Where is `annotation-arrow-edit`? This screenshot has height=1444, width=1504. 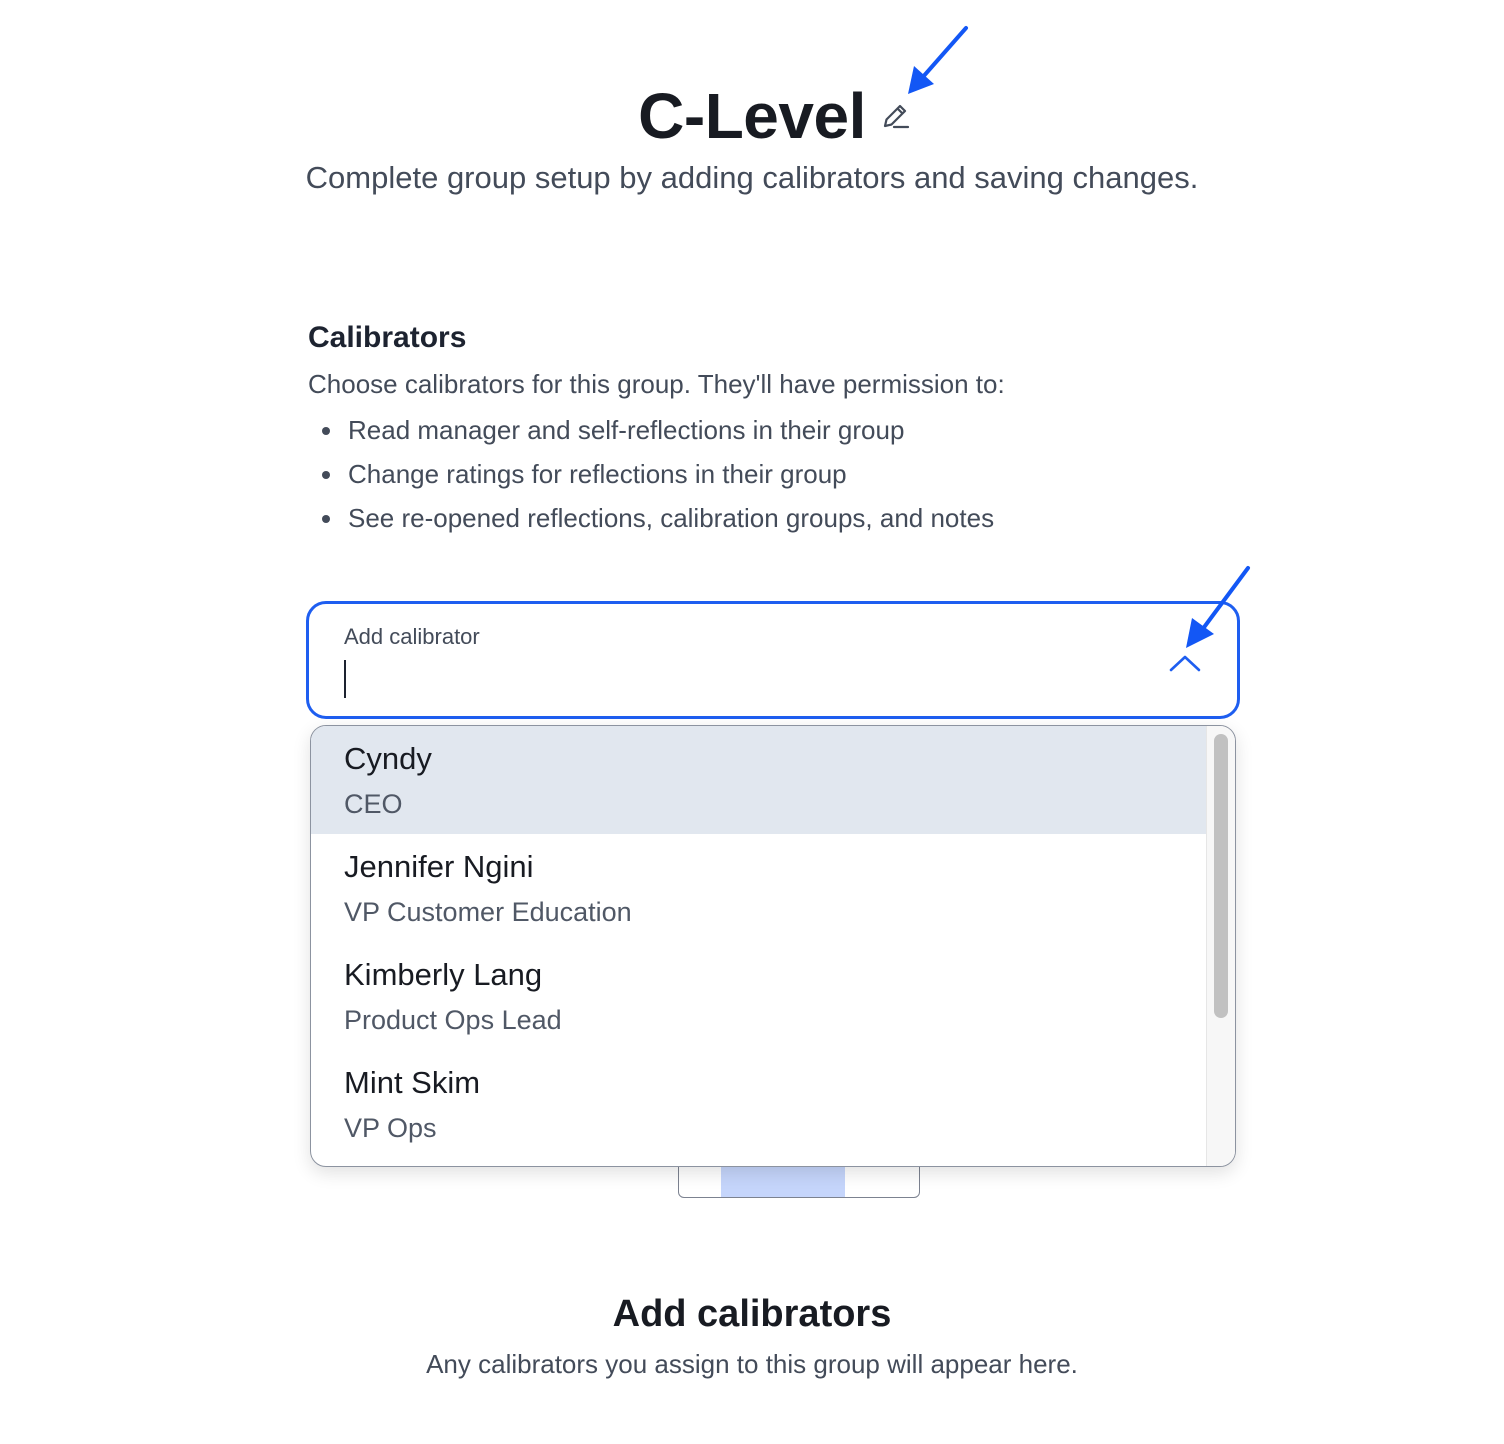 annotation-arrow-edit is located at coordinates (938, 60).